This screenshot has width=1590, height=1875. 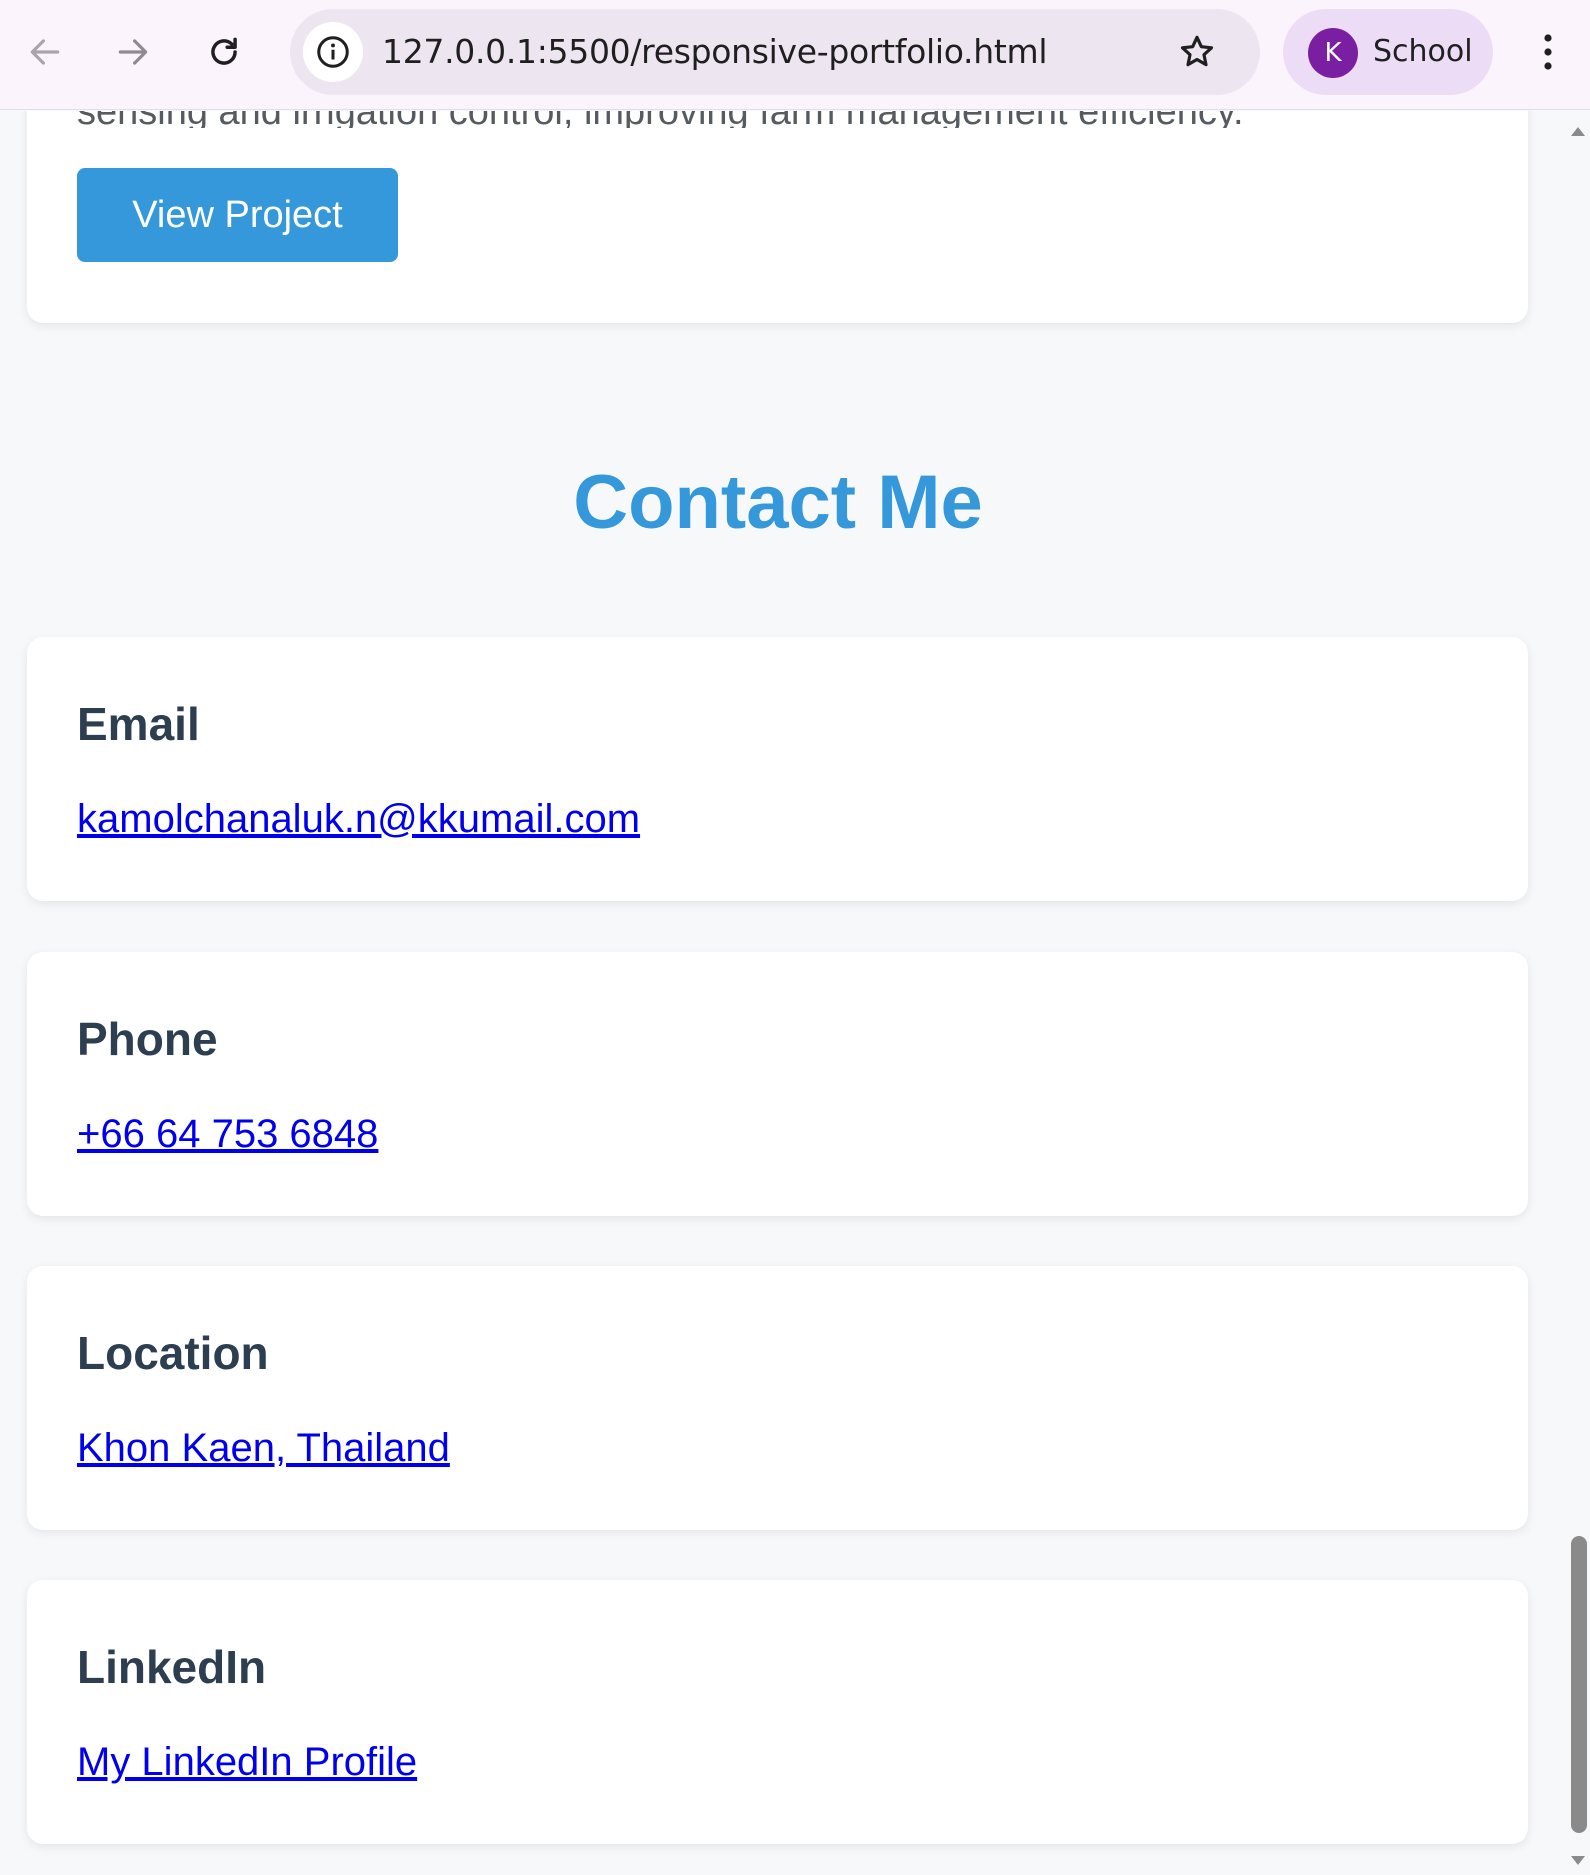 I want to click on back-arrow-icon, so click(x=45, y=52).